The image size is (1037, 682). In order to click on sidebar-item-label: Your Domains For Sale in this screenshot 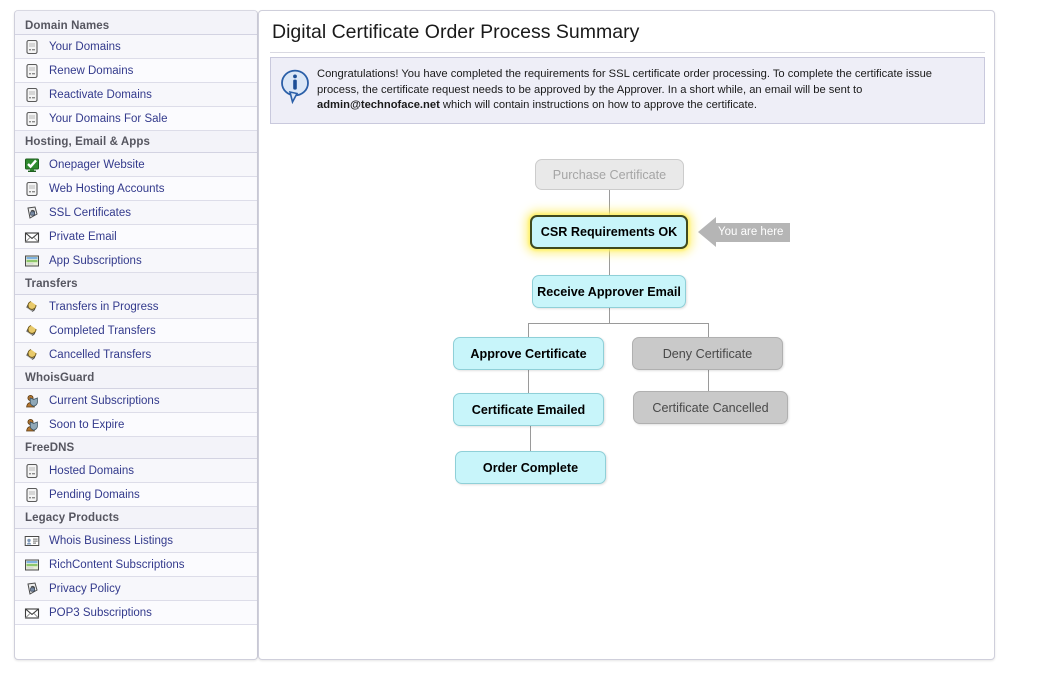, I will do `click(108, 118)`.